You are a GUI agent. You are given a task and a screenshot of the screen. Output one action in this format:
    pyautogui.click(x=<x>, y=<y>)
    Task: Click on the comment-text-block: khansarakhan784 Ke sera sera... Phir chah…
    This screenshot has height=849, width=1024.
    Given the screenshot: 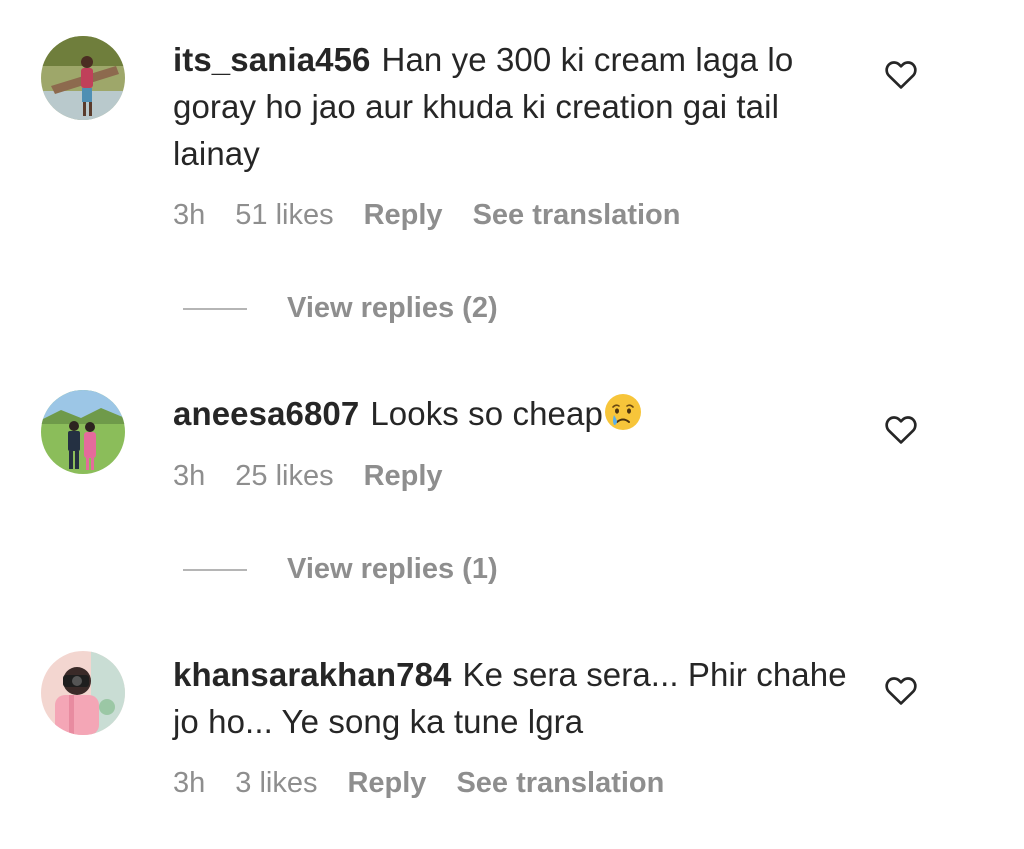 What is the action you would take?
    pyautogui.click(x=513, y=698)
    